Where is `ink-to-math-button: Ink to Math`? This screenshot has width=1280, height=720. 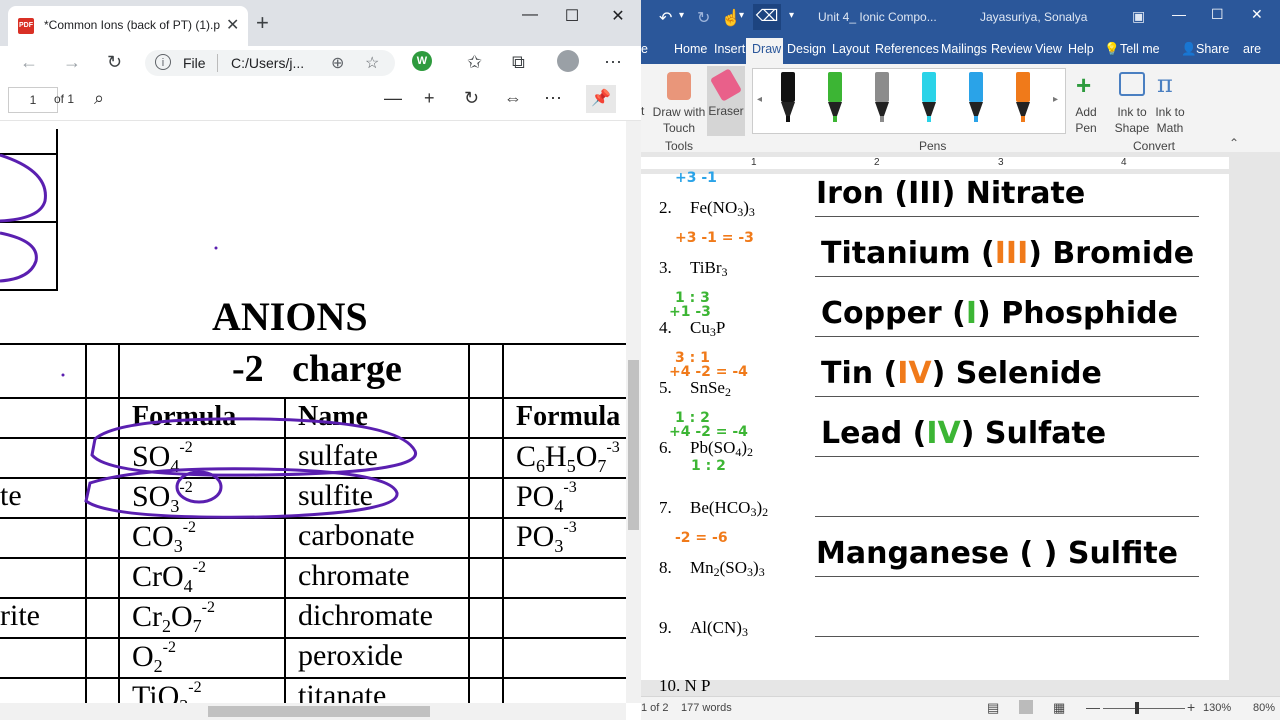 ink-to-math-button: Ink to Math is located at coordinates (1170, 120).